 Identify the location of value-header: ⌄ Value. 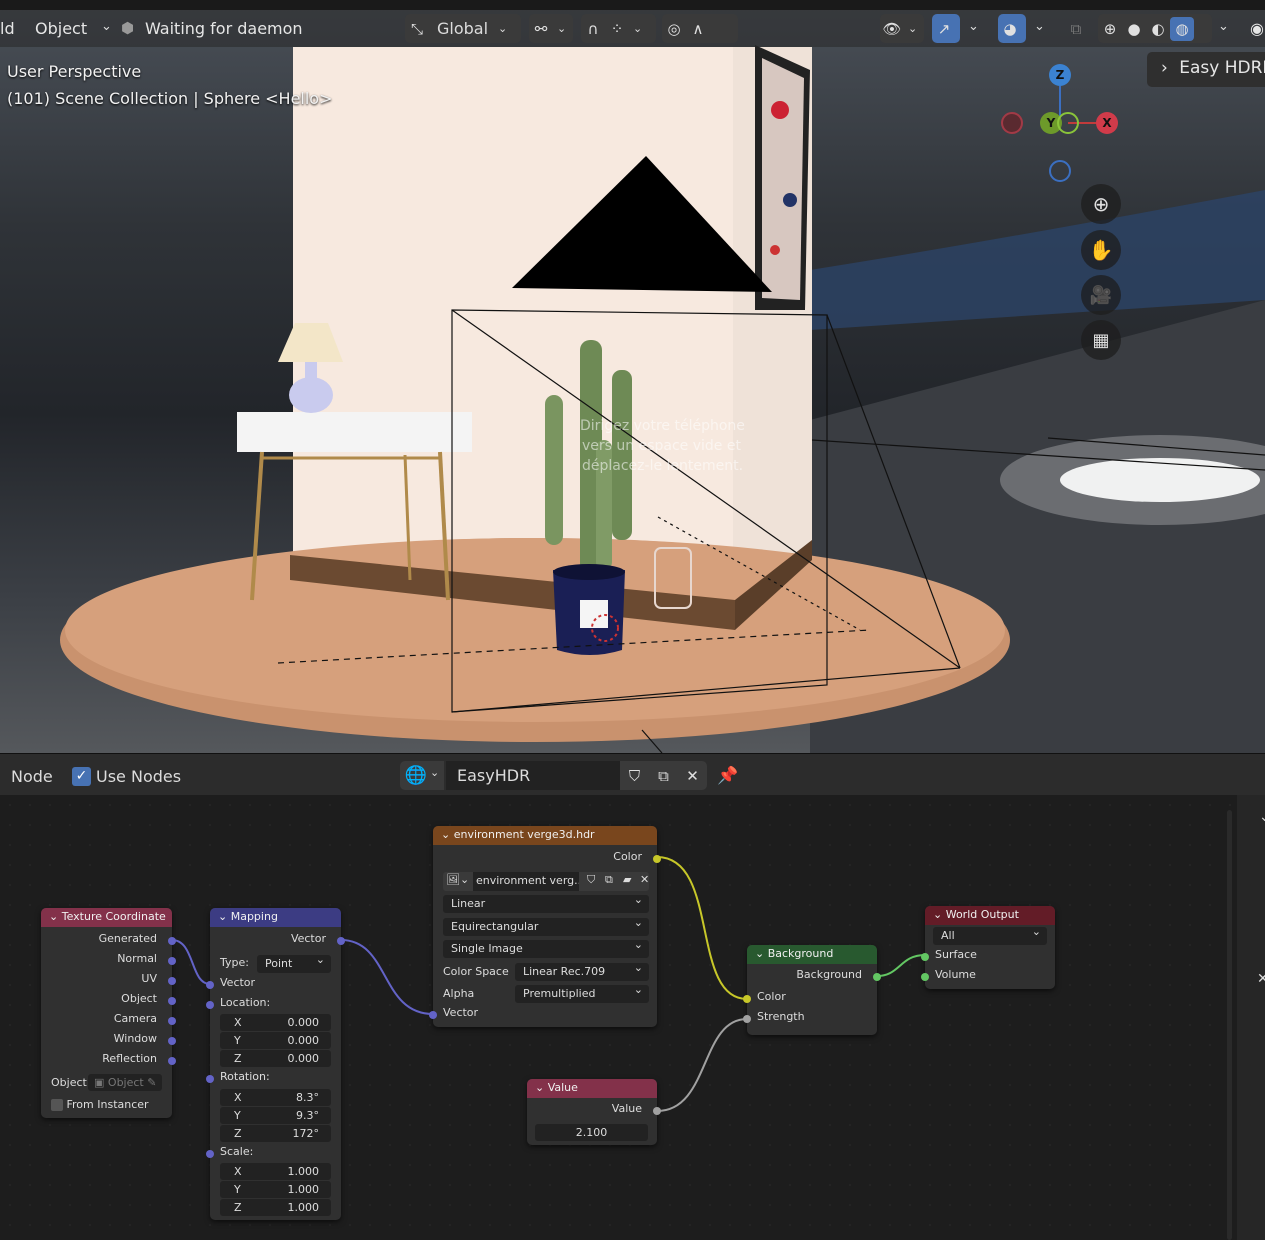
(592, 1088).